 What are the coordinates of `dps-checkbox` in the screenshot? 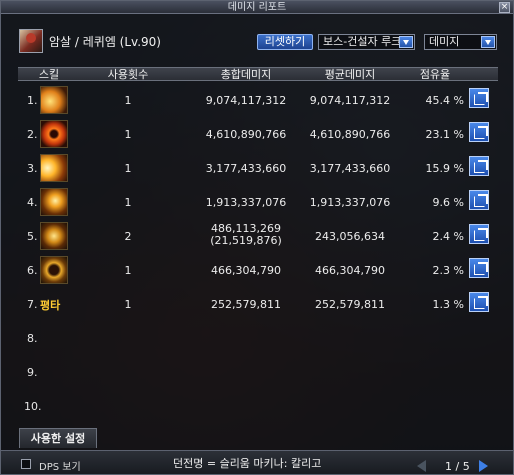 It's located at (26, 464).